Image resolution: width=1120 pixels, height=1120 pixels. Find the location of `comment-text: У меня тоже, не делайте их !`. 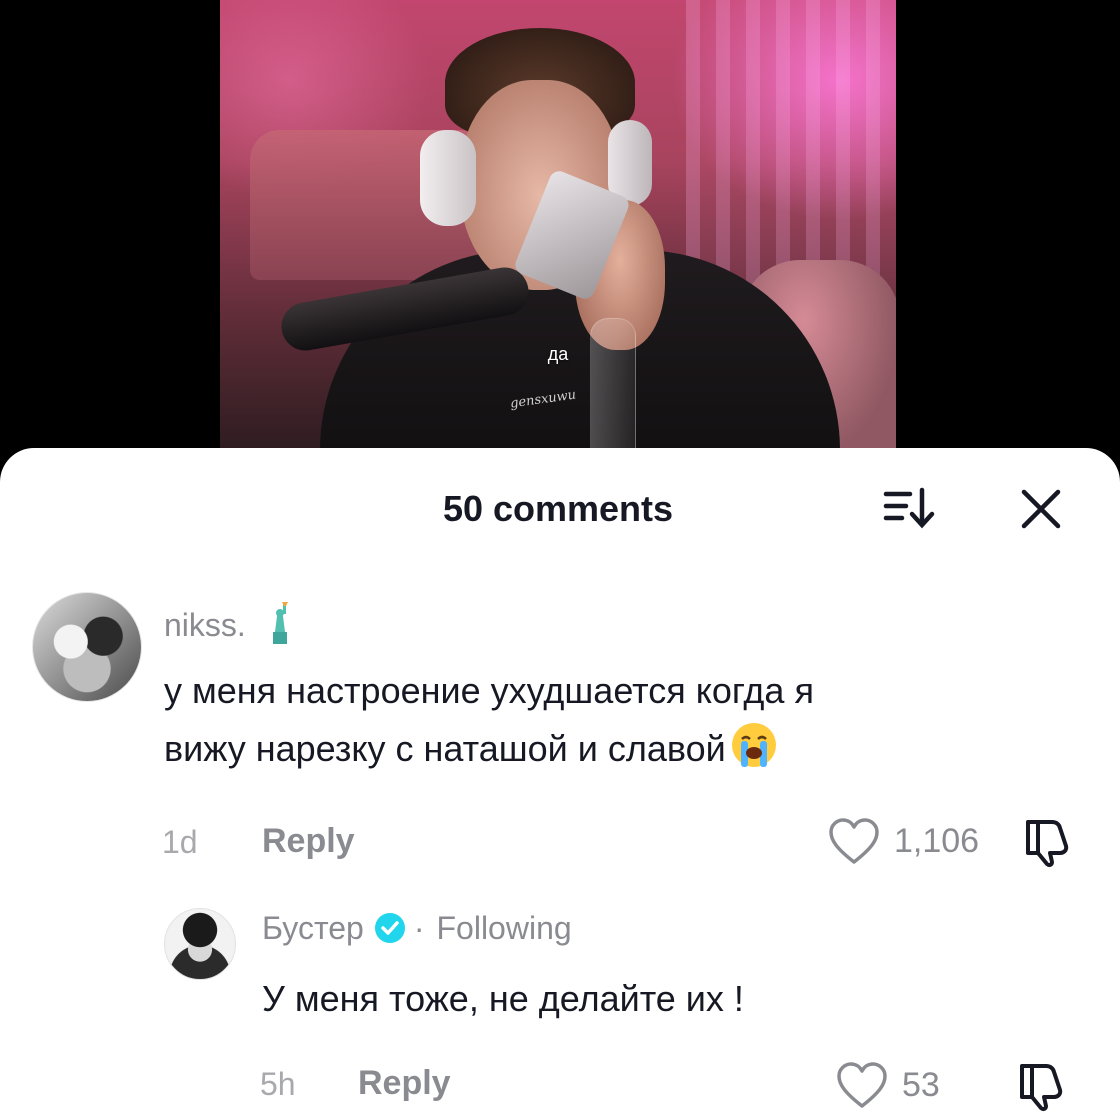

comment-text: У меня тоже, не делайте их ! is located at coordinates (503, 998).